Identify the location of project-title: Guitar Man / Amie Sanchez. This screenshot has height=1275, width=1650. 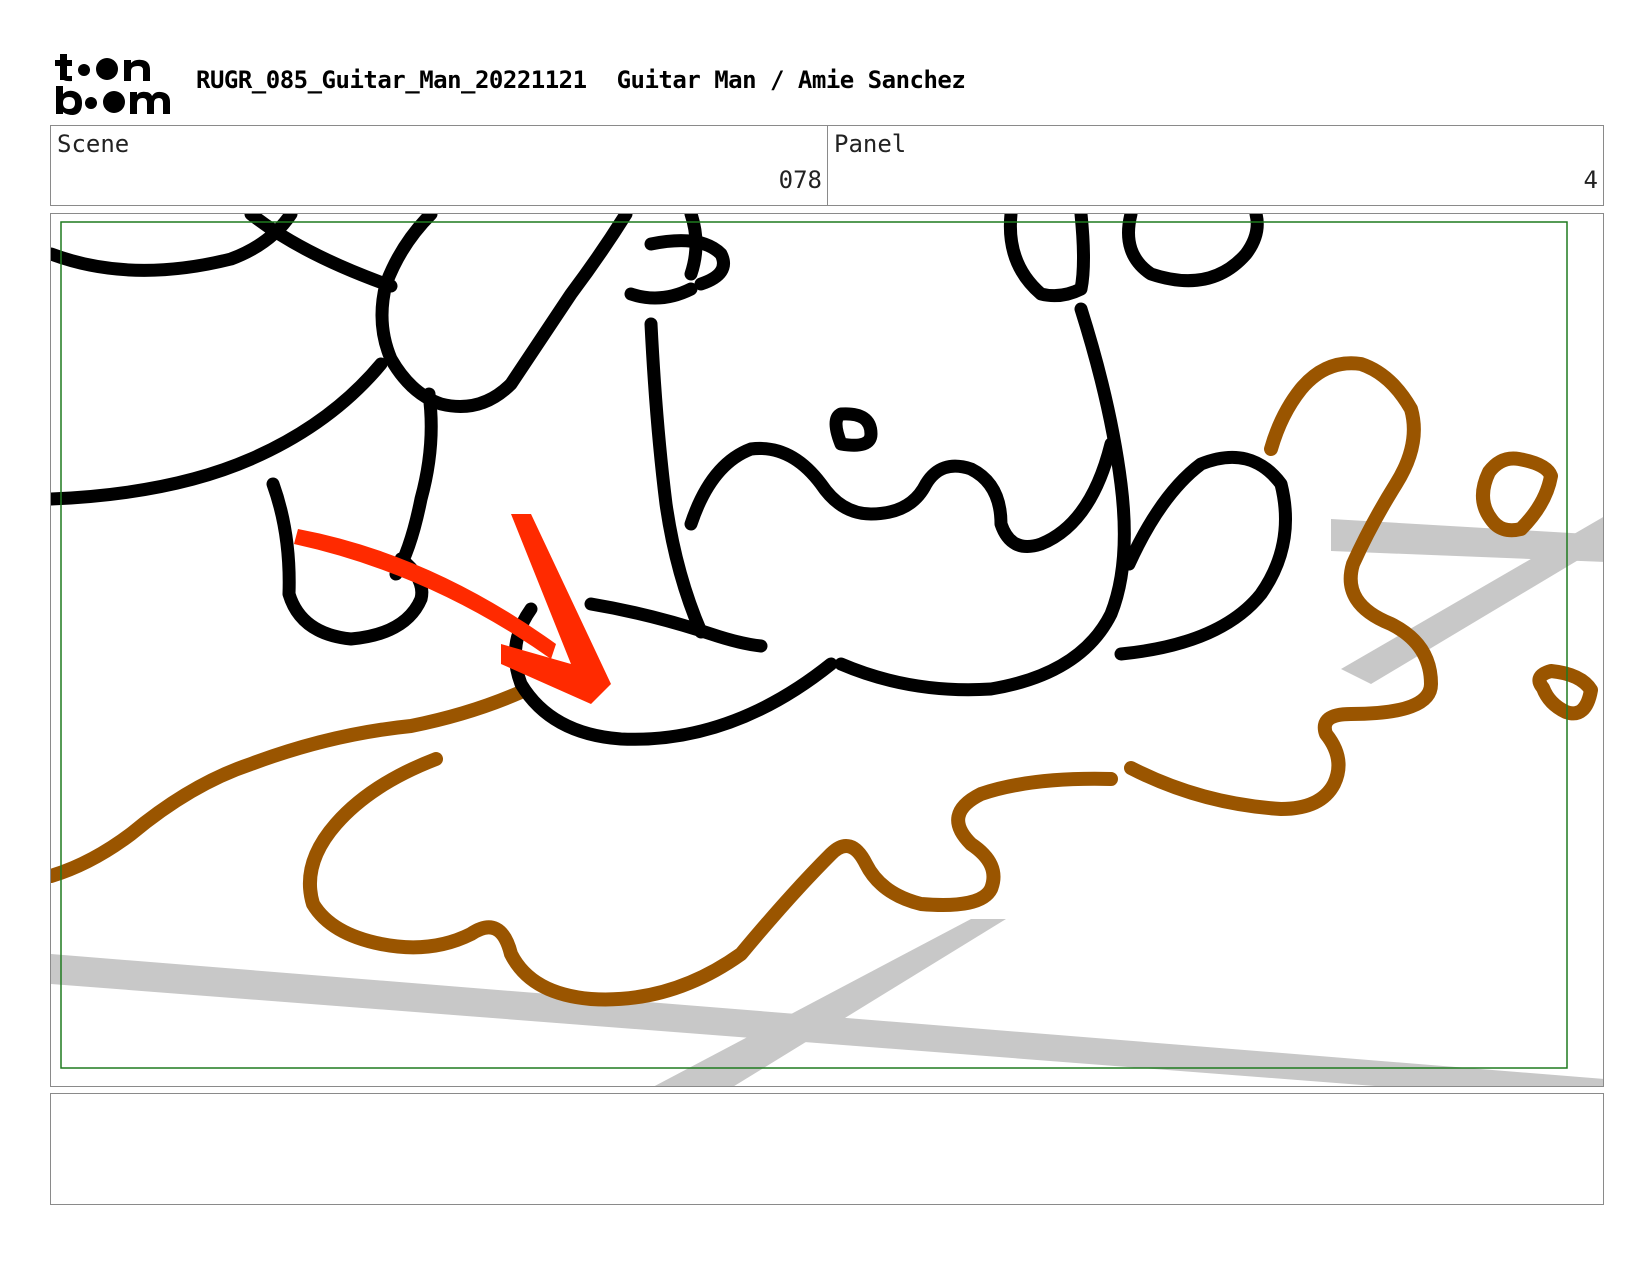
(791, 80).